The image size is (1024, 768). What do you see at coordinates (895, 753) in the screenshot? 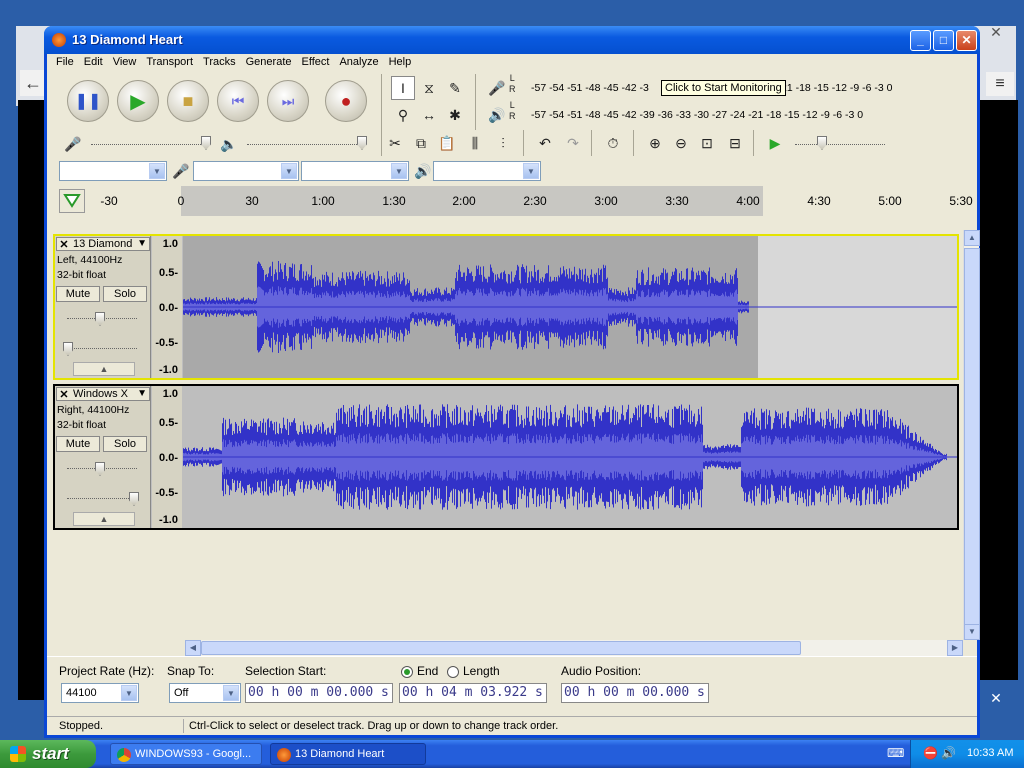
I see `keyboard-icon: ⌨` at bounding box center [895, 753].